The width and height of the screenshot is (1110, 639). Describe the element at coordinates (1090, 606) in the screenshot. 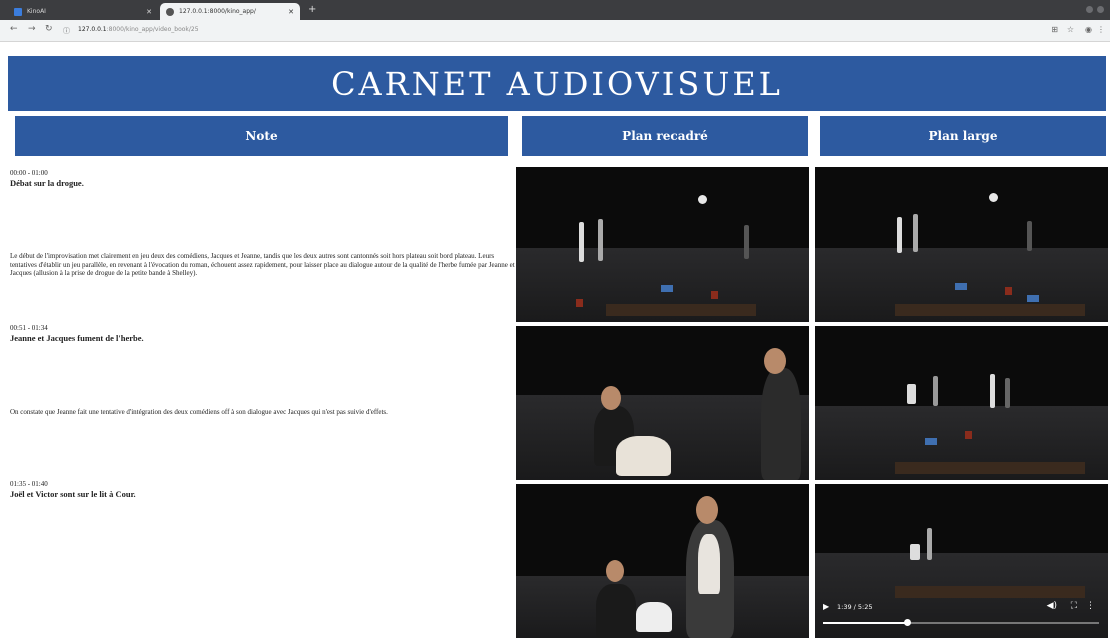

I see `more-options-icon: ⋮` at that location.